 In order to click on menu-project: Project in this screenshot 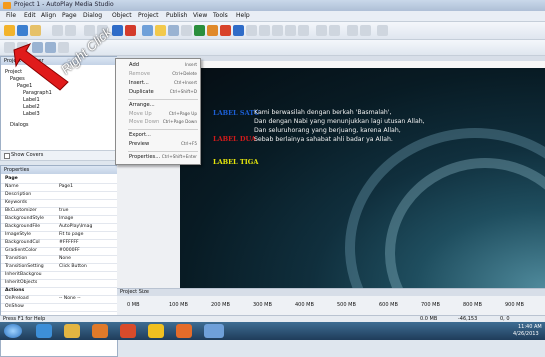, I will do `click(148, 15)`.